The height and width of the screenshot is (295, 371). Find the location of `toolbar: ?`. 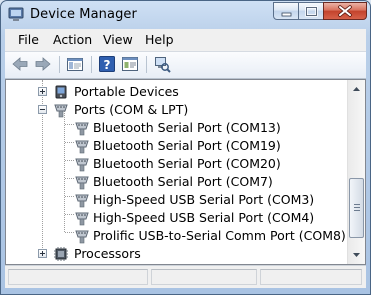

toolbar: ? is located at coordinates (185, 65).